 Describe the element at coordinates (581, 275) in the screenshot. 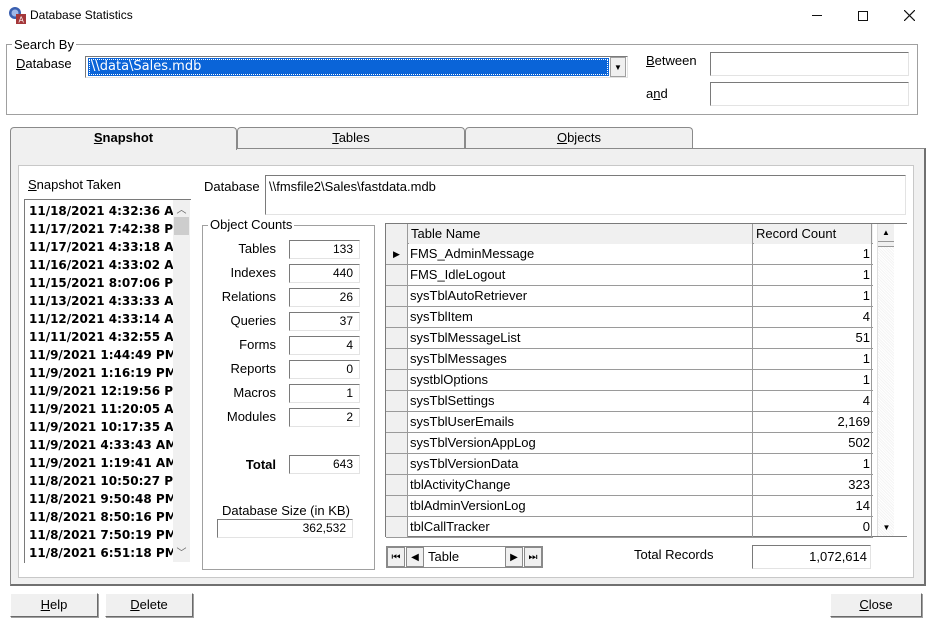

I see `table-name-cell: FMS_IdleLogout` at that location.